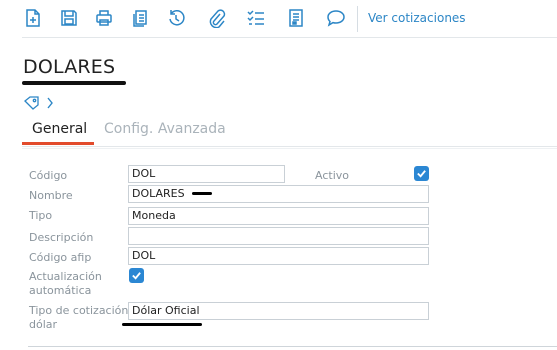 The image size is (557, 350). What do you see at coordinates (278, 311) in the screenshot?
I see `tipo-cotizacion-select: Dólar Oficial` at bounding box center [278, 311].